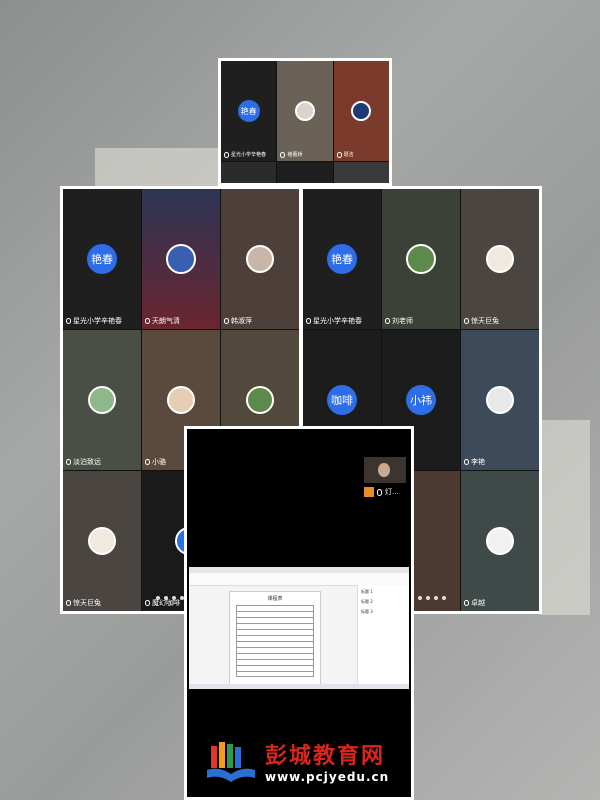  I want to click on video-tile: 斑洁, so click(361, 111).